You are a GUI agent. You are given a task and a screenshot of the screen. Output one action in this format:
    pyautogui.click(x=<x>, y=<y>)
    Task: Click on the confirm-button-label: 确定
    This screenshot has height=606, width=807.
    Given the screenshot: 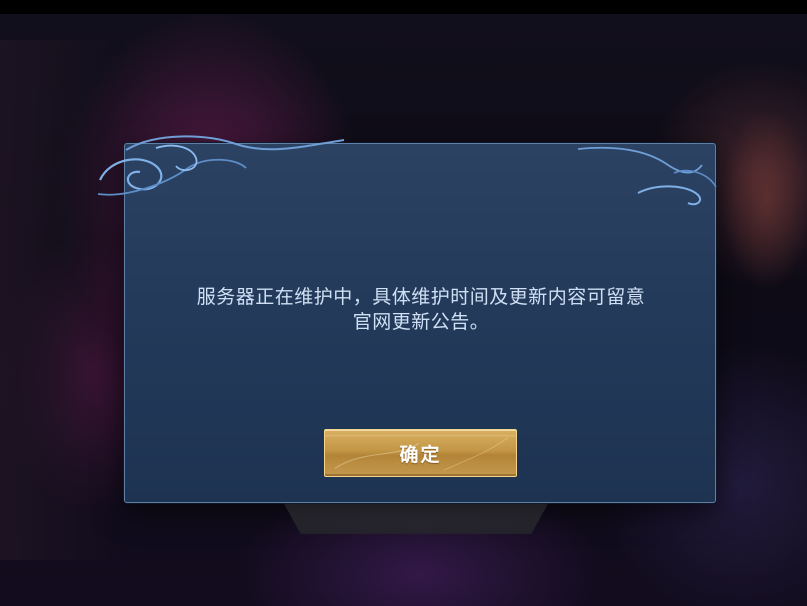 What is the action you would take?
    pyautogui.click(x=420, y=454)
    